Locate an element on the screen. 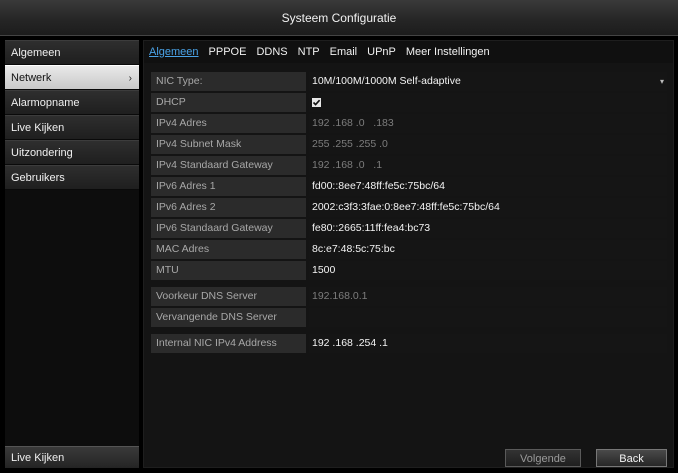 This screenshot has height=473, width=678. sidebar-item-gebruikers: Gebruikers is located at coordinates (72, 177).